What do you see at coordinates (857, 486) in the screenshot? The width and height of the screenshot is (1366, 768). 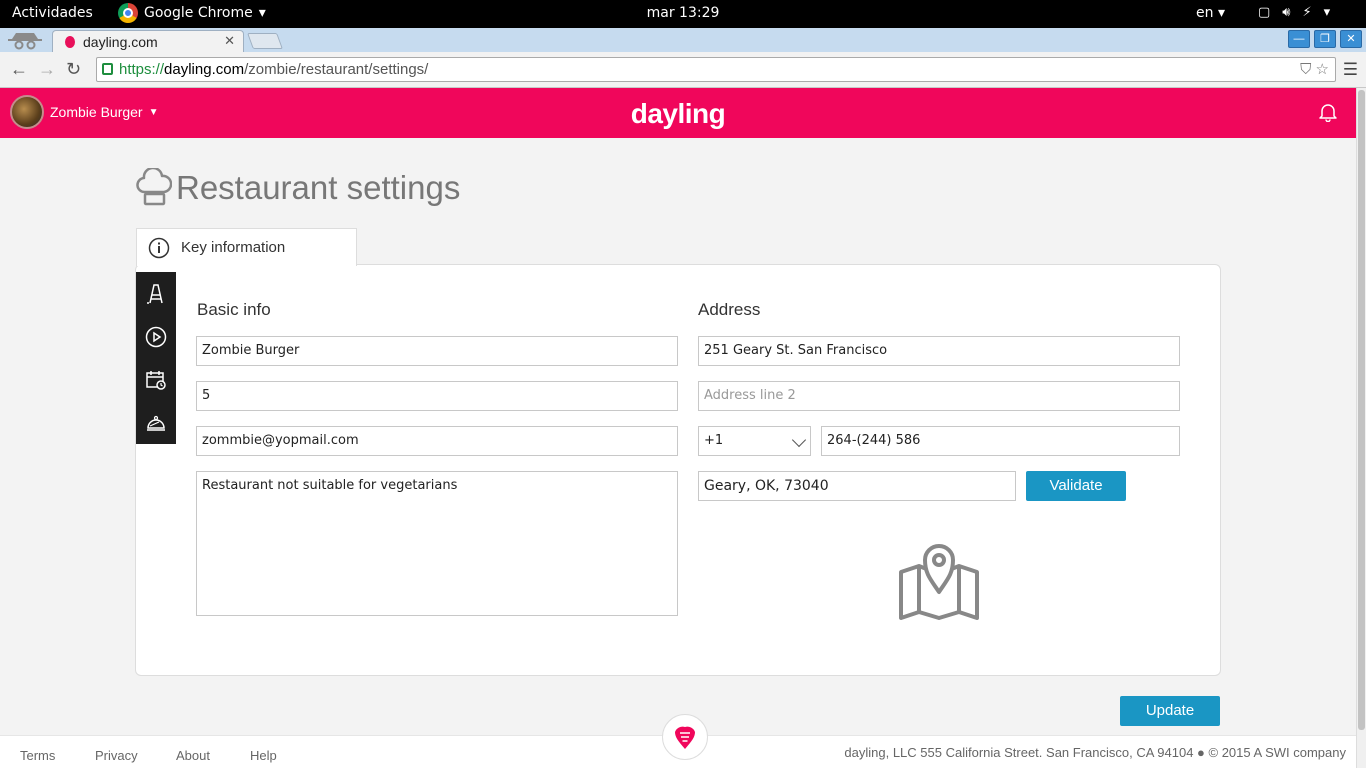 I see `city-state-zip-field: Geary, OK, 73040` at bounding box center [857, 486].